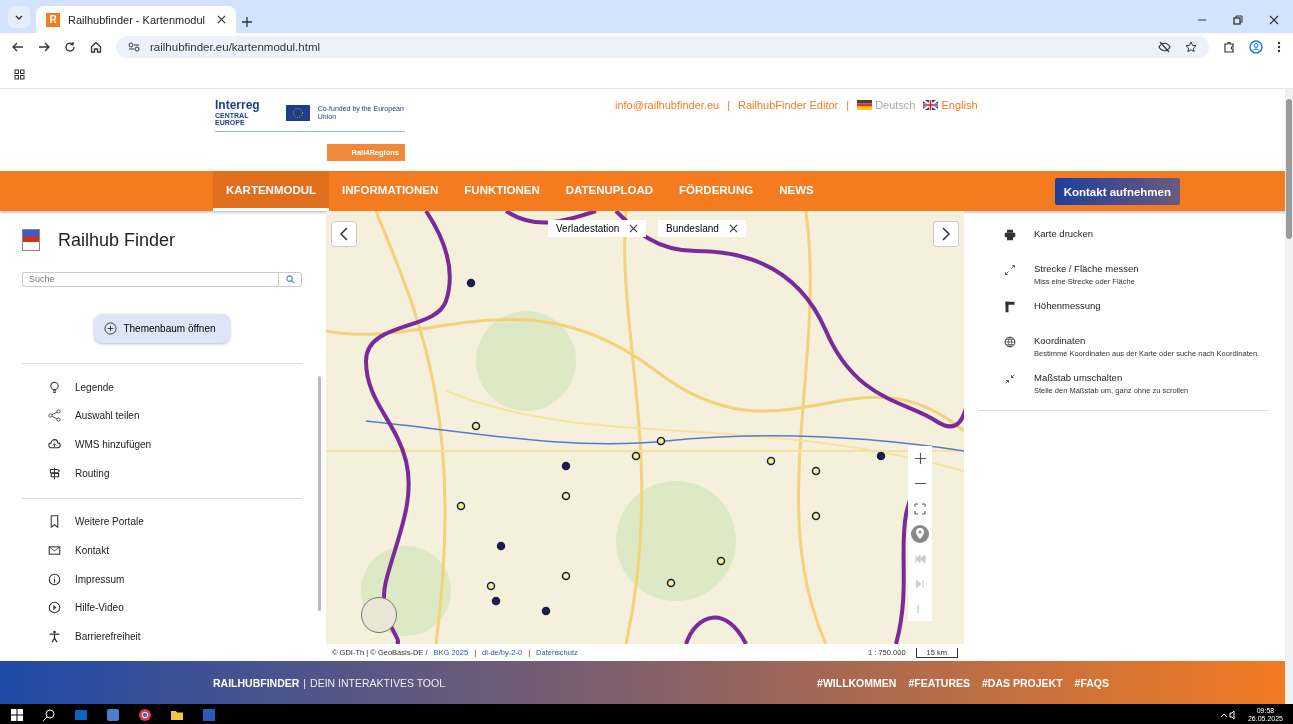 The image size is (1293, 724). Describe the element at coordinates (54, 608) in the screenshot. I see `play-icon` at that location.